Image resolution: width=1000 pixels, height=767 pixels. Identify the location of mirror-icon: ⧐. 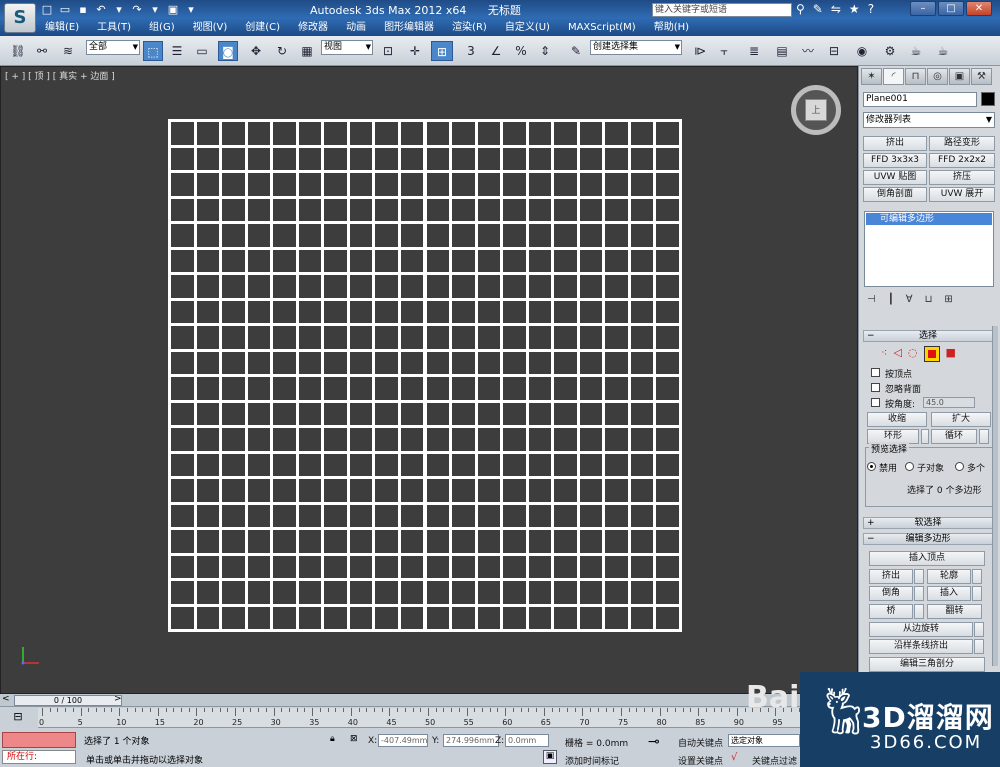
(700, 51).